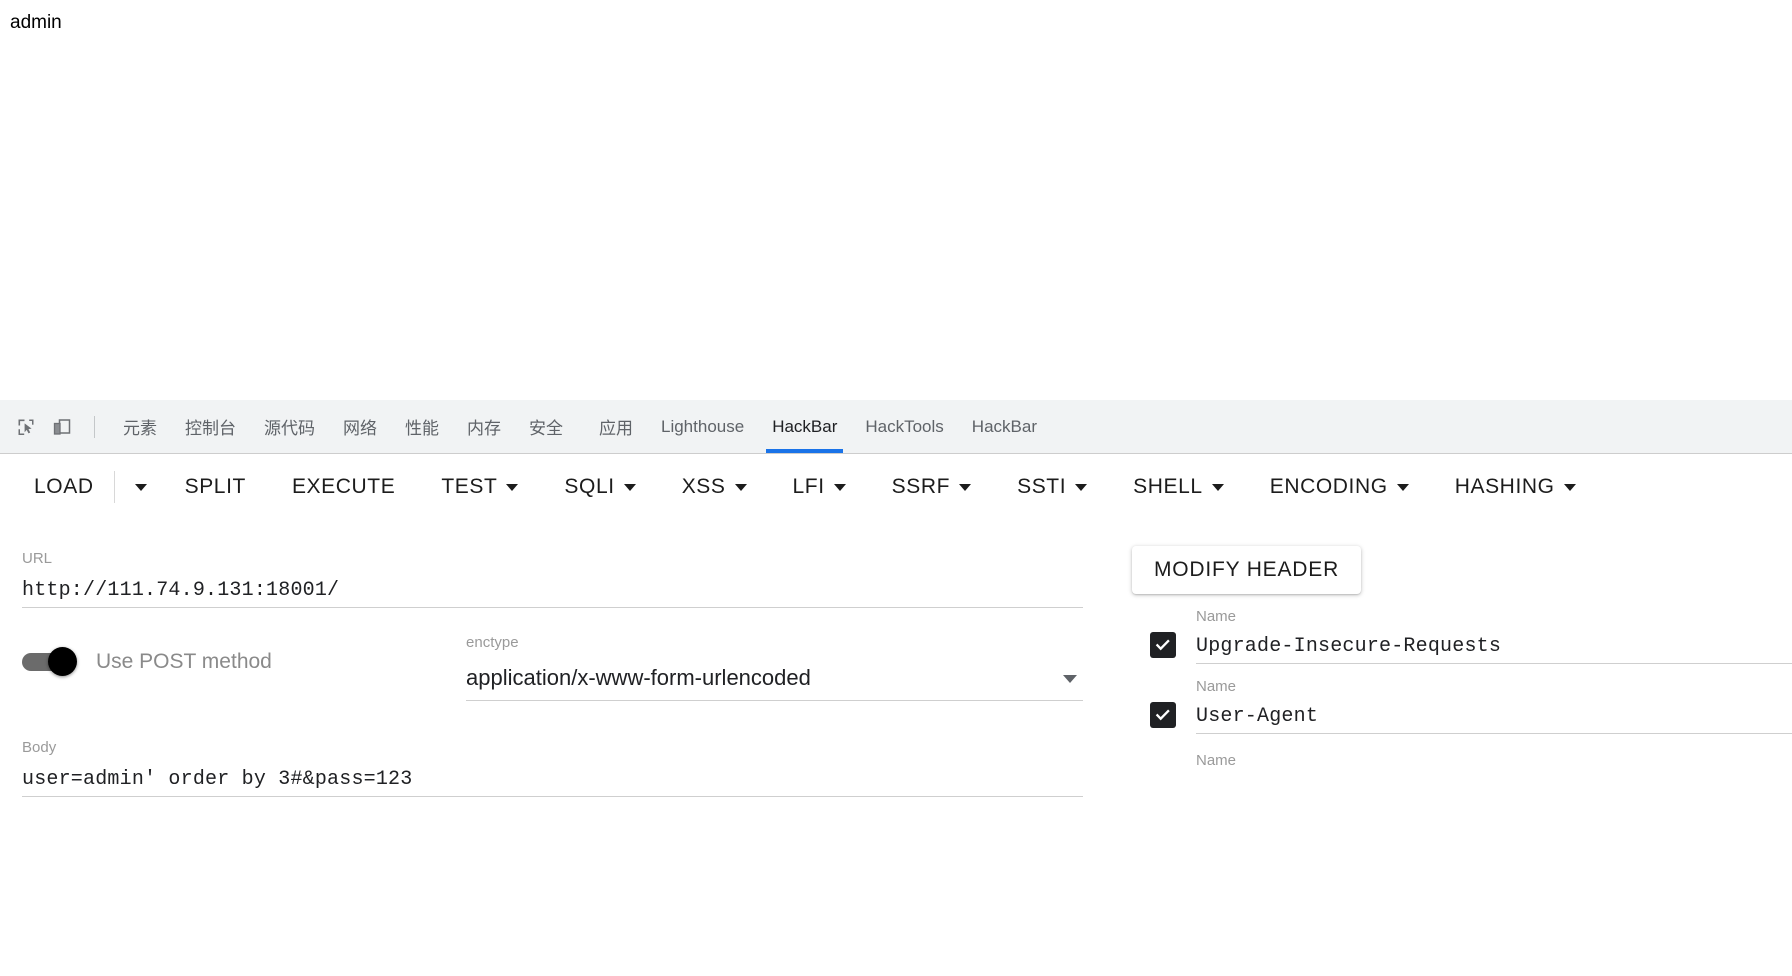 This screenshot has width=1792, height=976. I want to click on ssrf-button: SSRF, so click(931, 487).